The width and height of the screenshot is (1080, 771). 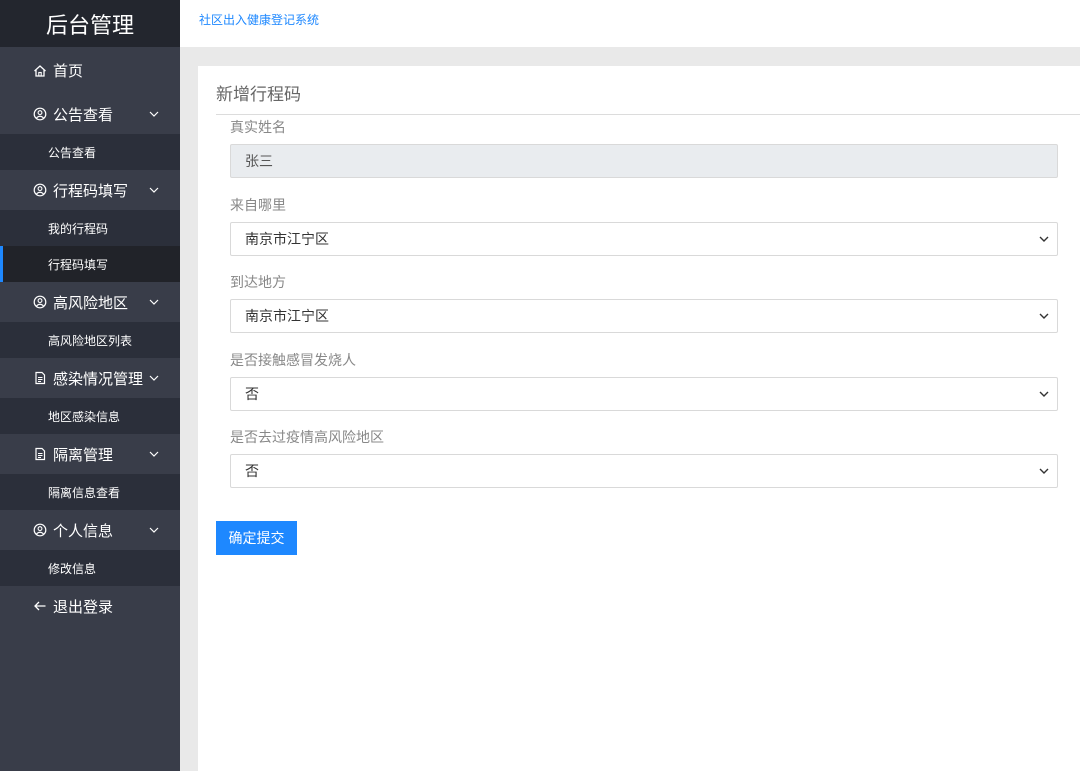 I want to click on sidebar-group-travel-code: 行程码填写, so click(x=90, y=190).